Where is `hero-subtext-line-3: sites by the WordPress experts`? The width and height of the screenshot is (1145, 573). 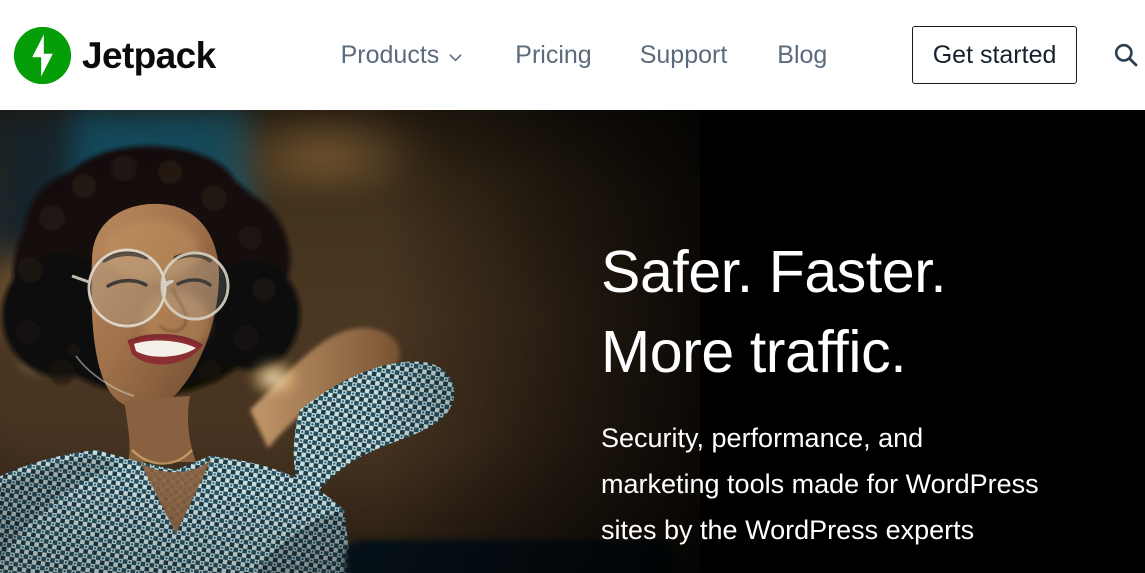
hero-subtext-line-3: sites by the WordPress experts is located at coordinates (788, 530).